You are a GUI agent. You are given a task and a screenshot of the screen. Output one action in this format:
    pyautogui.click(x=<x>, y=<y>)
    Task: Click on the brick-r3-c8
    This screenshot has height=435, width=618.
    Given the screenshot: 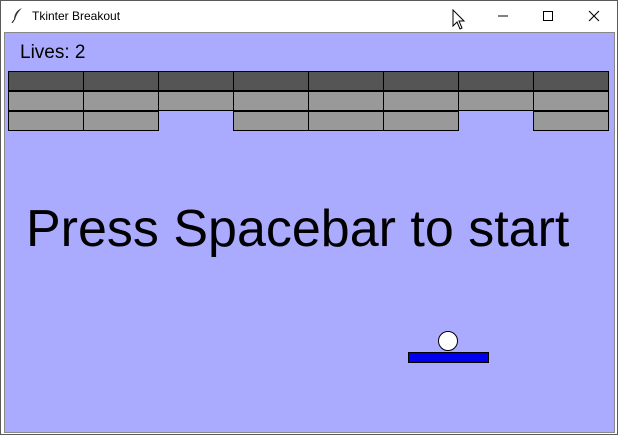 What is the action you would take?
    pyautogui.click(x=571, y=121)
    